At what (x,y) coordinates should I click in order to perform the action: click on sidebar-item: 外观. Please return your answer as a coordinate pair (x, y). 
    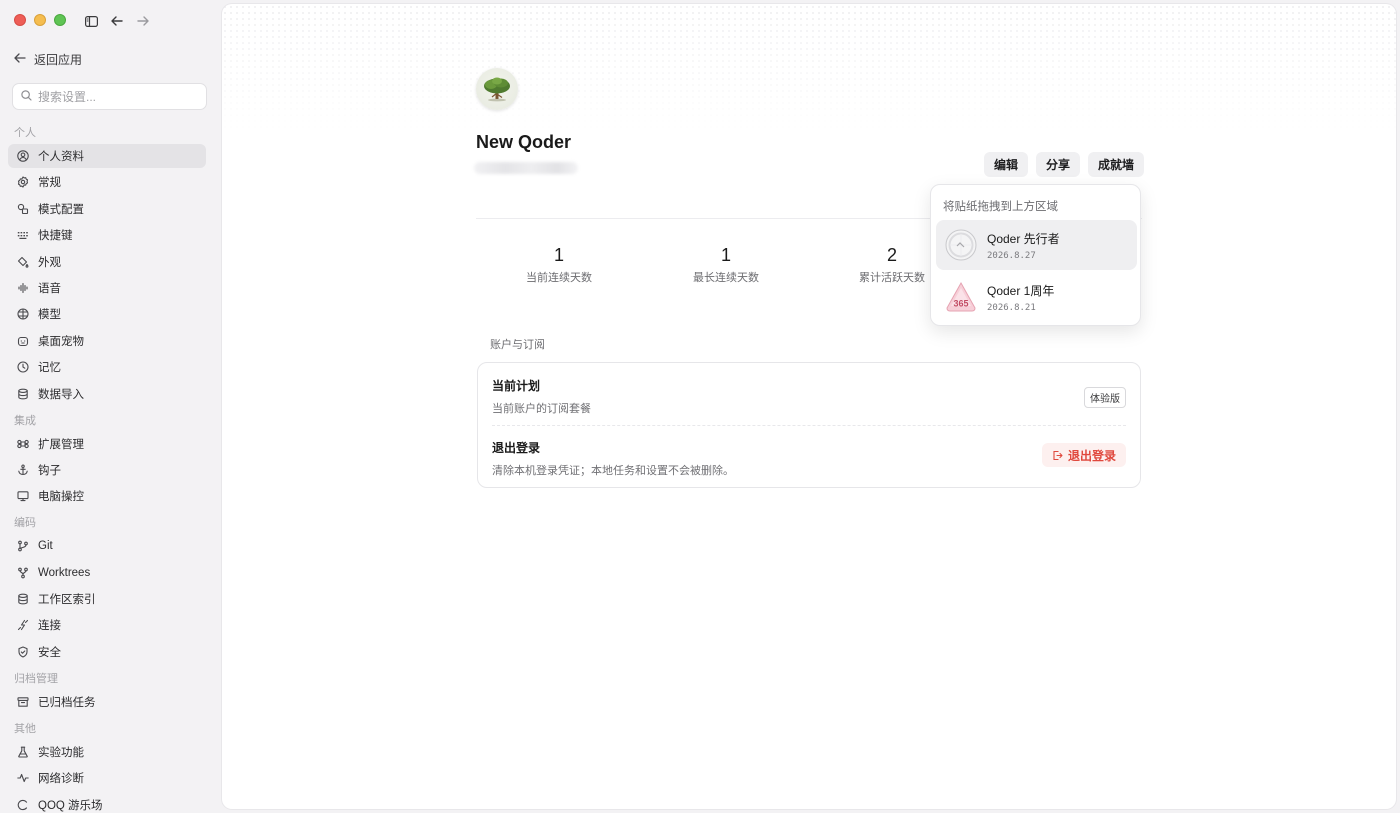
    Looking at the image, I should click on (107, 262).